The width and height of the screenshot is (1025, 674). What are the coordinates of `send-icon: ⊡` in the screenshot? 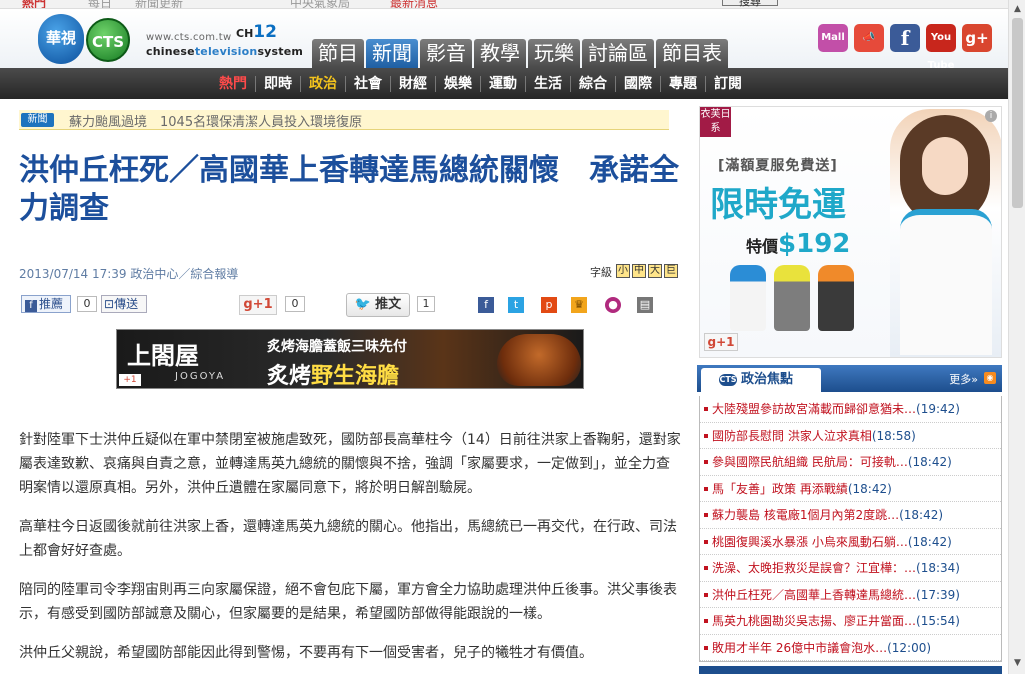 It's located at (109, 304).